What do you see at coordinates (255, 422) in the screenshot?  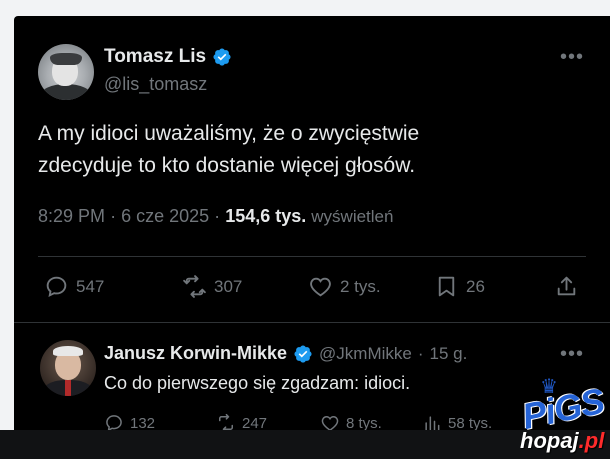 I see `reply-repost-count: 247` at bounding box center [255, 422].